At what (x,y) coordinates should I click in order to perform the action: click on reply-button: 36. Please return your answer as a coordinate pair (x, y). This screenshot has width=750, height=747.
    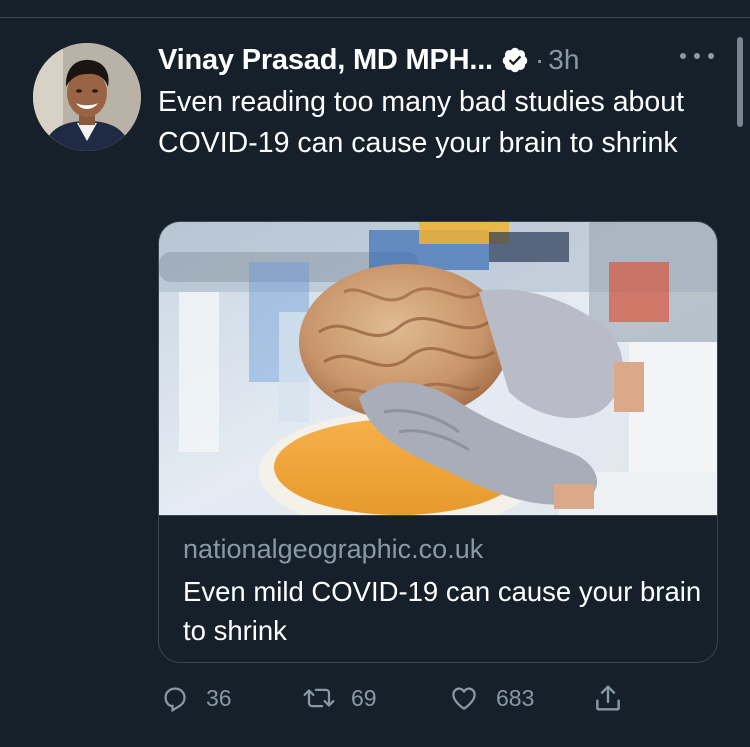
    Looking at the image, I should click on (196, 698).